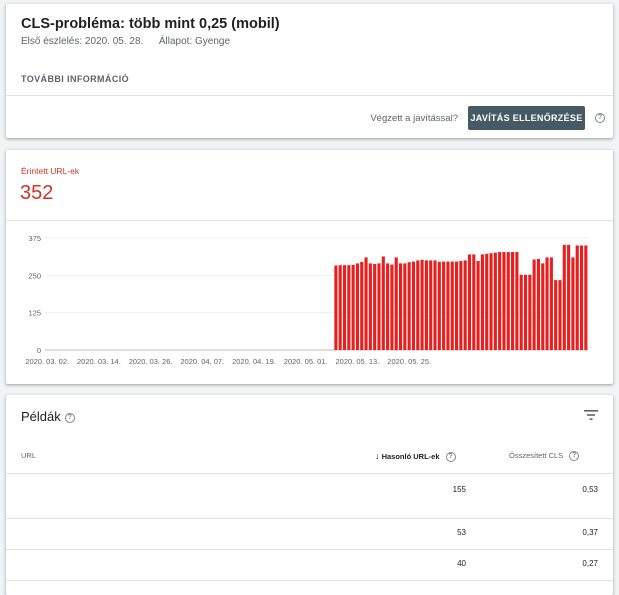 This screenshot has height=595, width=619. Describe the element at coordinates (47, 361) in the screenshot. I see `x-tick-label: 2020. 03. 02.` at that location.